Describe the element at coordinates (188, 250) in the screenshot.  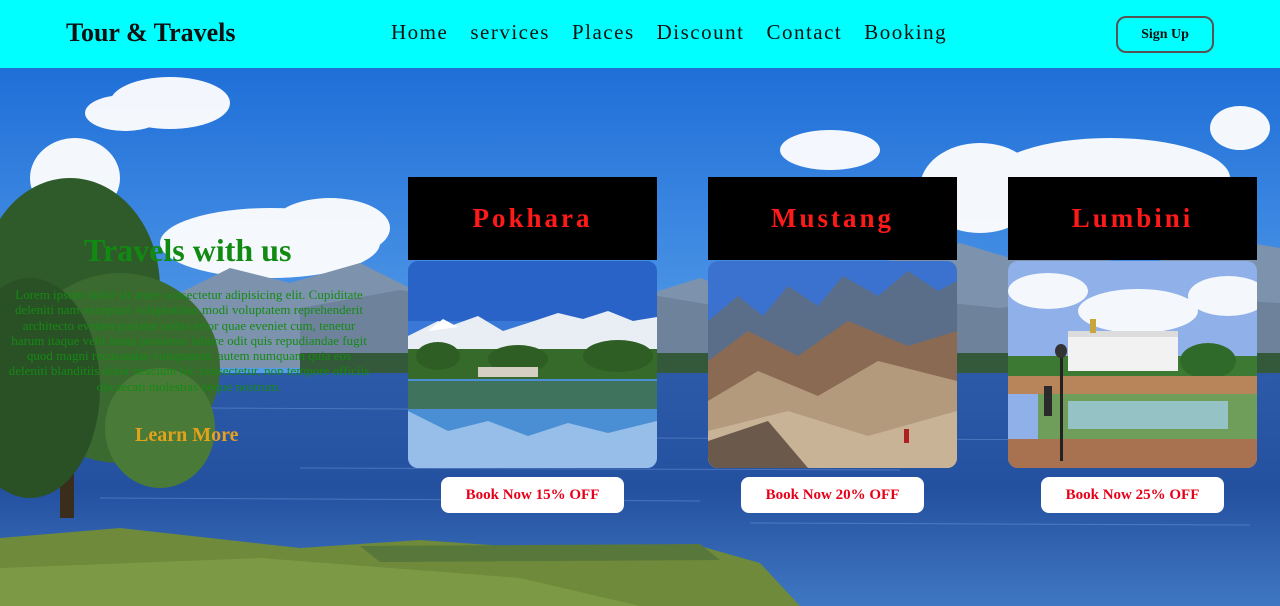
I see `hero-title: Travels with us` at that location.